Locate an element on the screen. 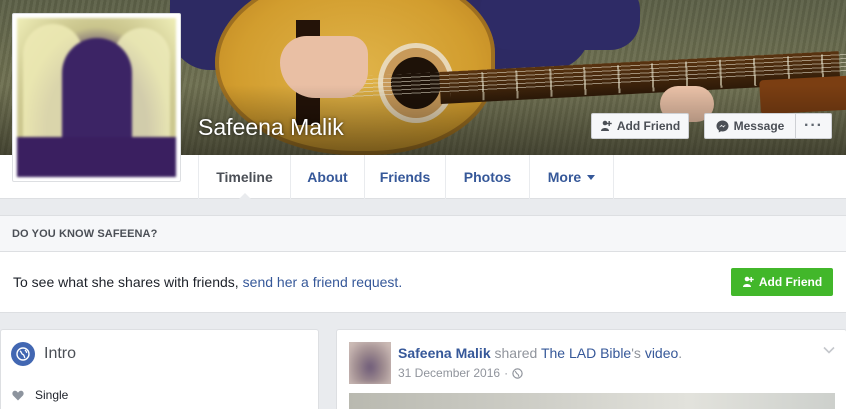 This screenshot has width=846, height=409. post-author-avatar-image is located at coordinates (370, 363).